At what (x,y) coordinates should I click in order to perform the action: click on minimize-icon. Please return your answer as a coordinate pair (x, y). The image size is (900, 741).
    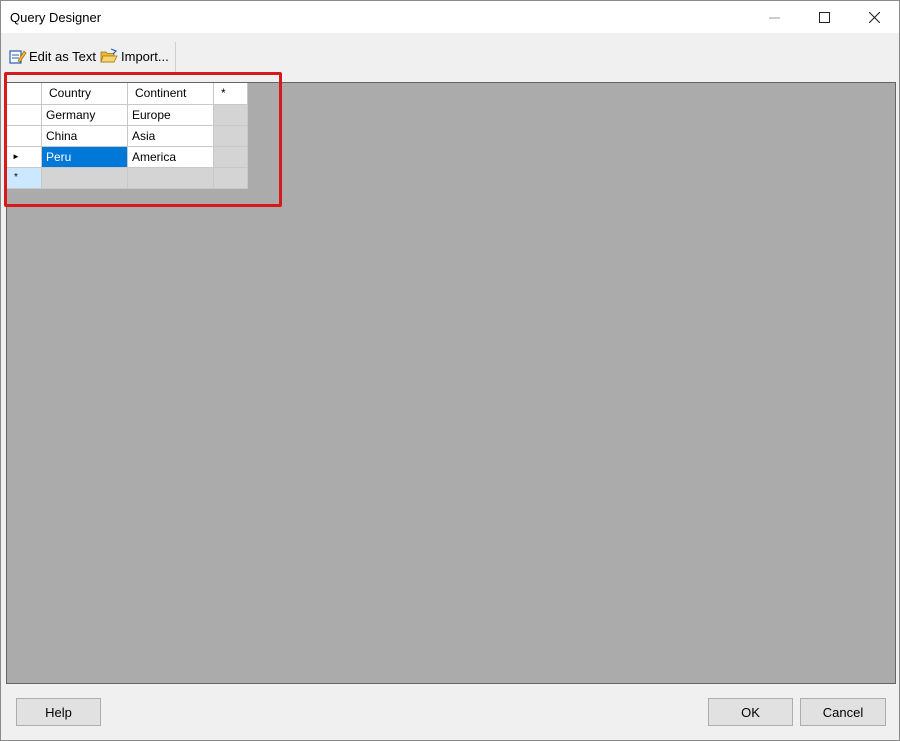
    Looking at the image, I should click on (774, 17).